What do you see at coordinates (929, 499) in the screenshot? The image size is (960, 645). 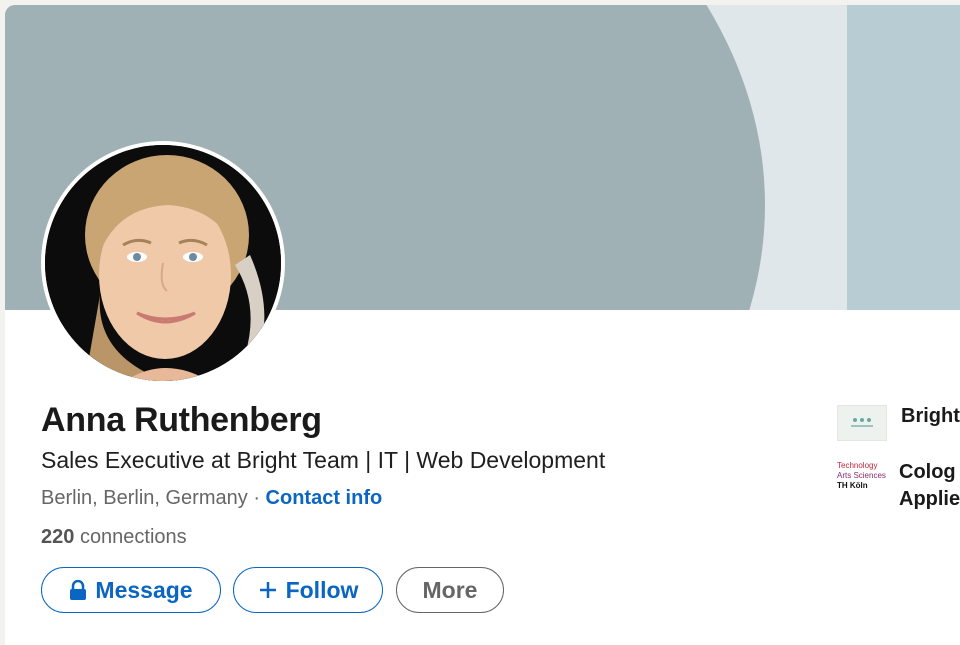 I see `school-name-line2: Applie` at bounding box center [929, 499].